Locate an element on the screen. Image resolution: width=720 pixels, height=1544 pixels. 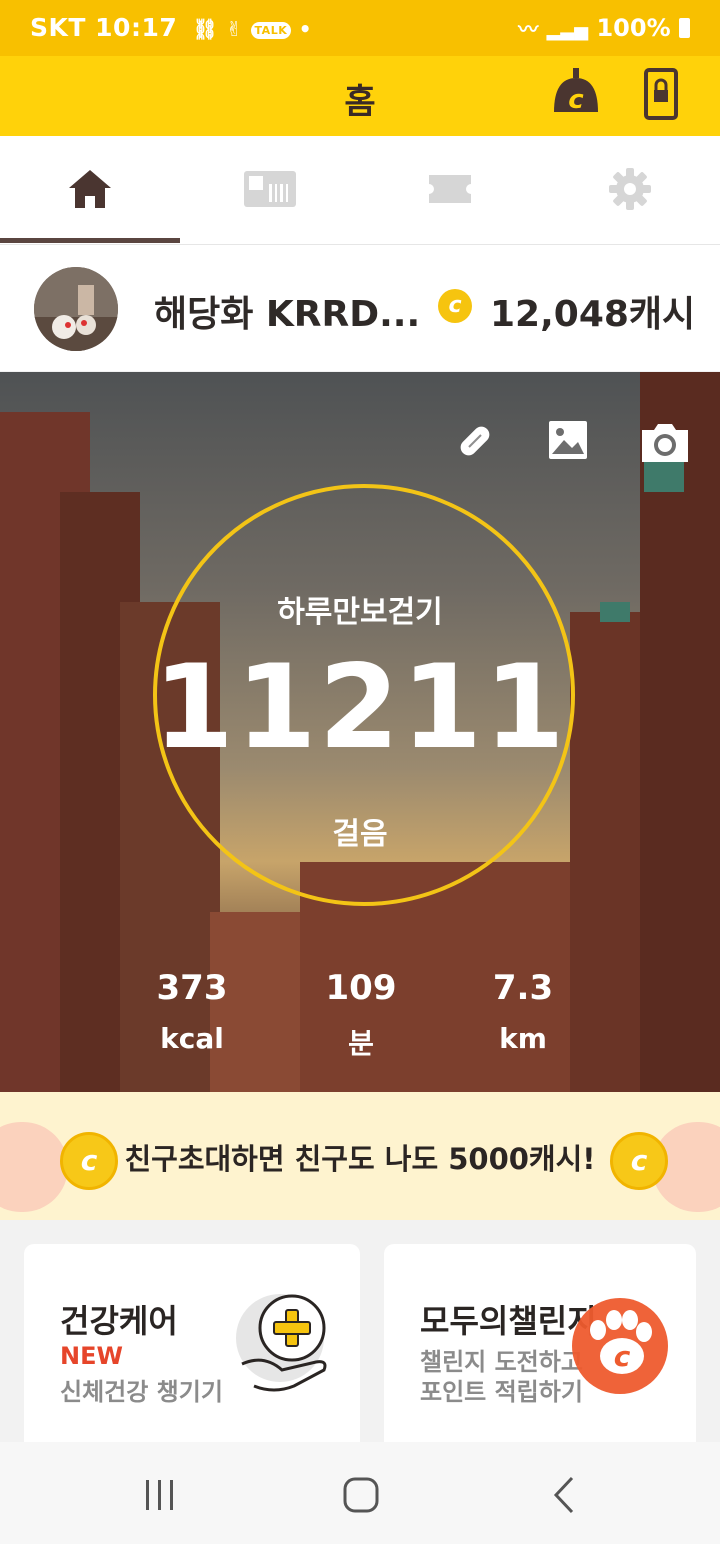
avatar is located at coordinates (76, 309).